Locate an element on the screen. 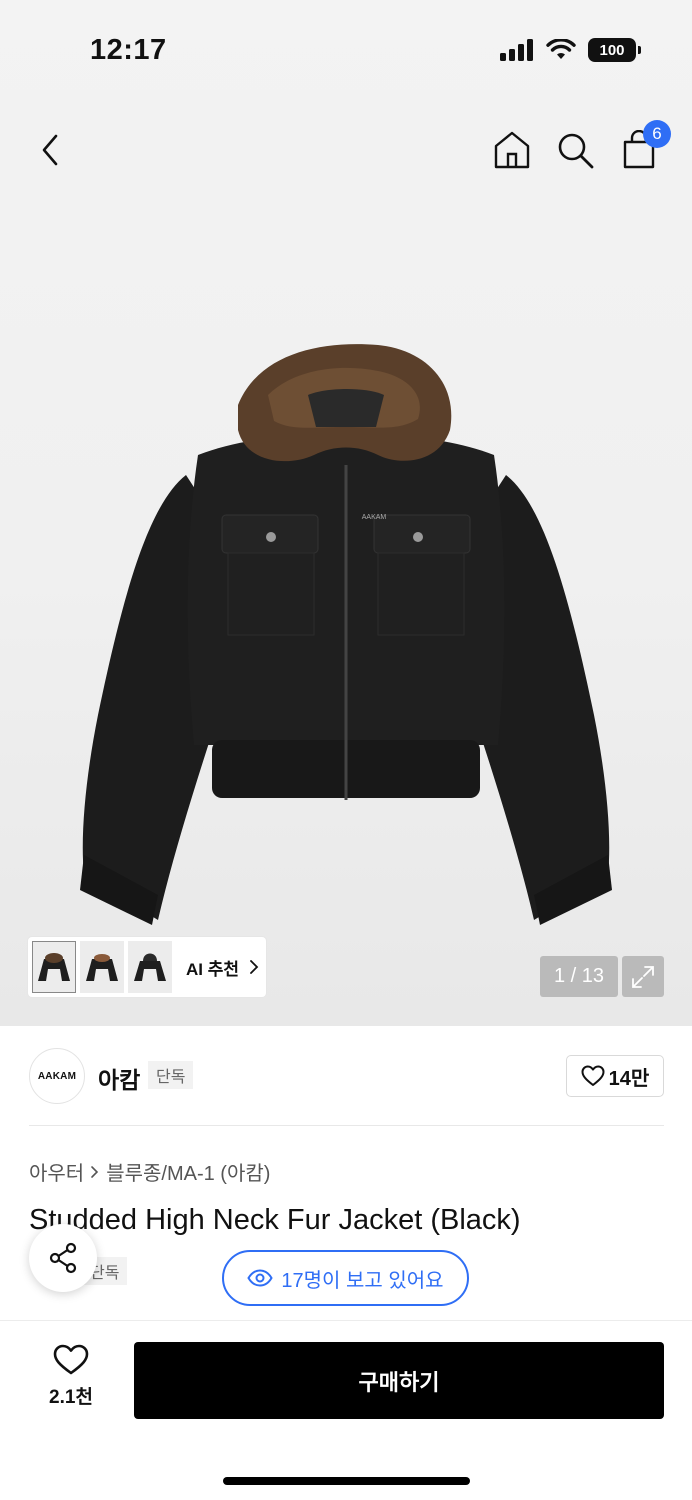 This screenshot has width=692, height=1500. wishlist-button: 2.1천 is located at coordinates (71, 1379).